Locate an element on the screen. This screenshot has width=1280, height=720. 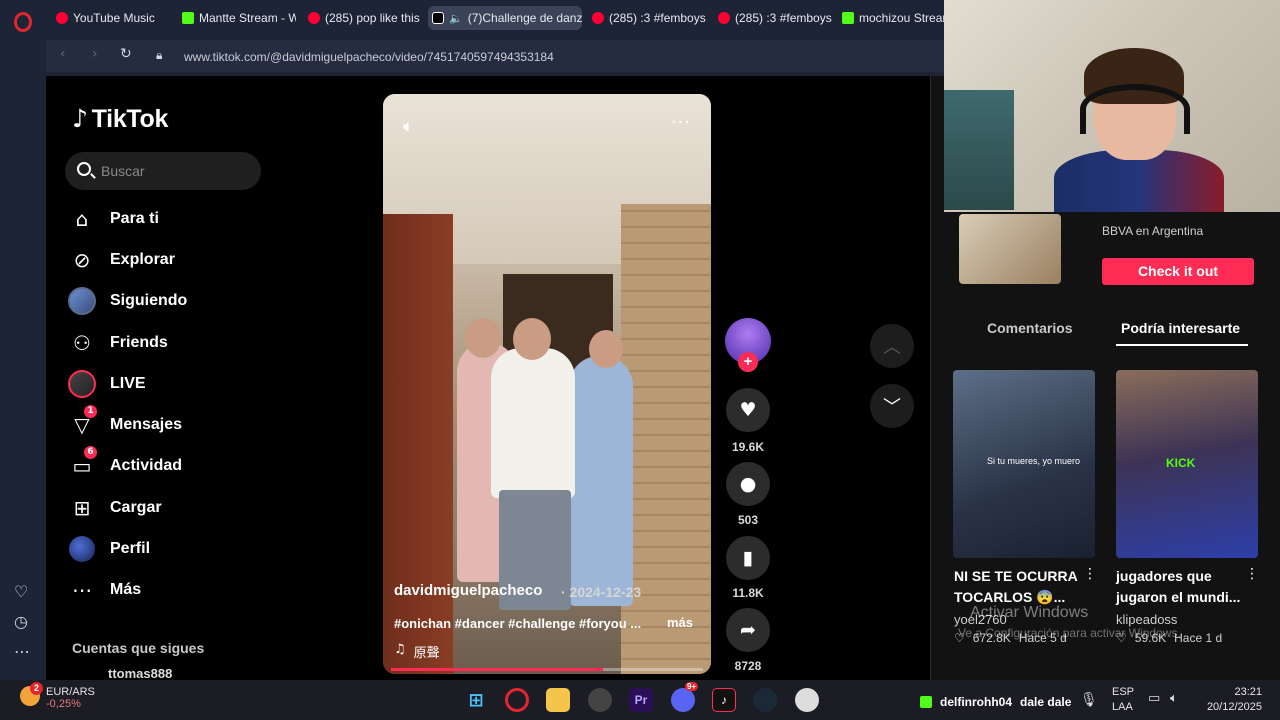
video-progress-bar is located at coordinates (547, 669).